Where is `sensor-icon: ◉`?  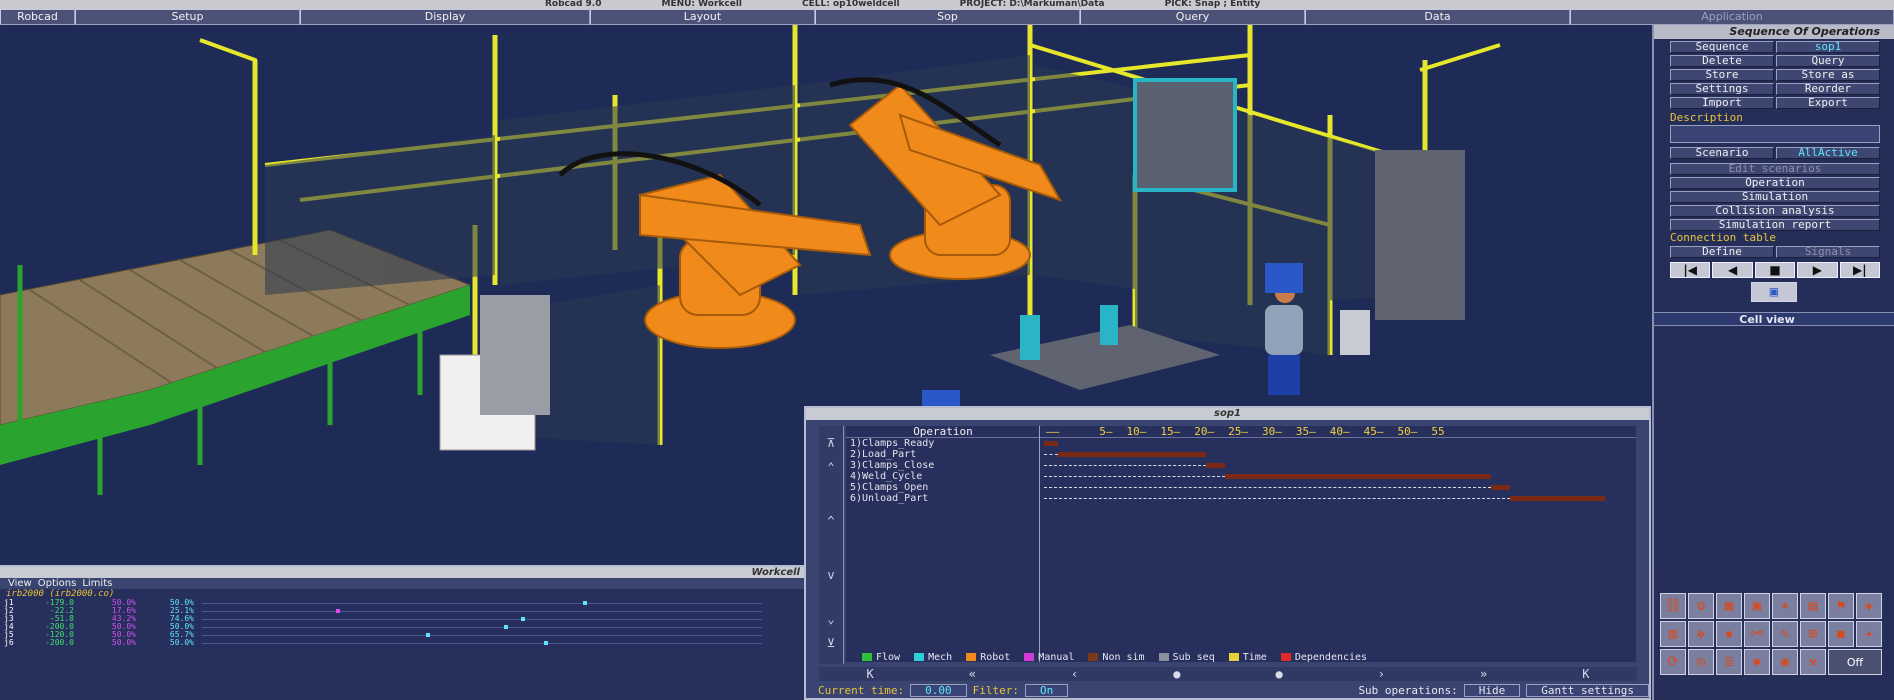 sensor-icon: ◉ is located at coordinates (1785, 662).